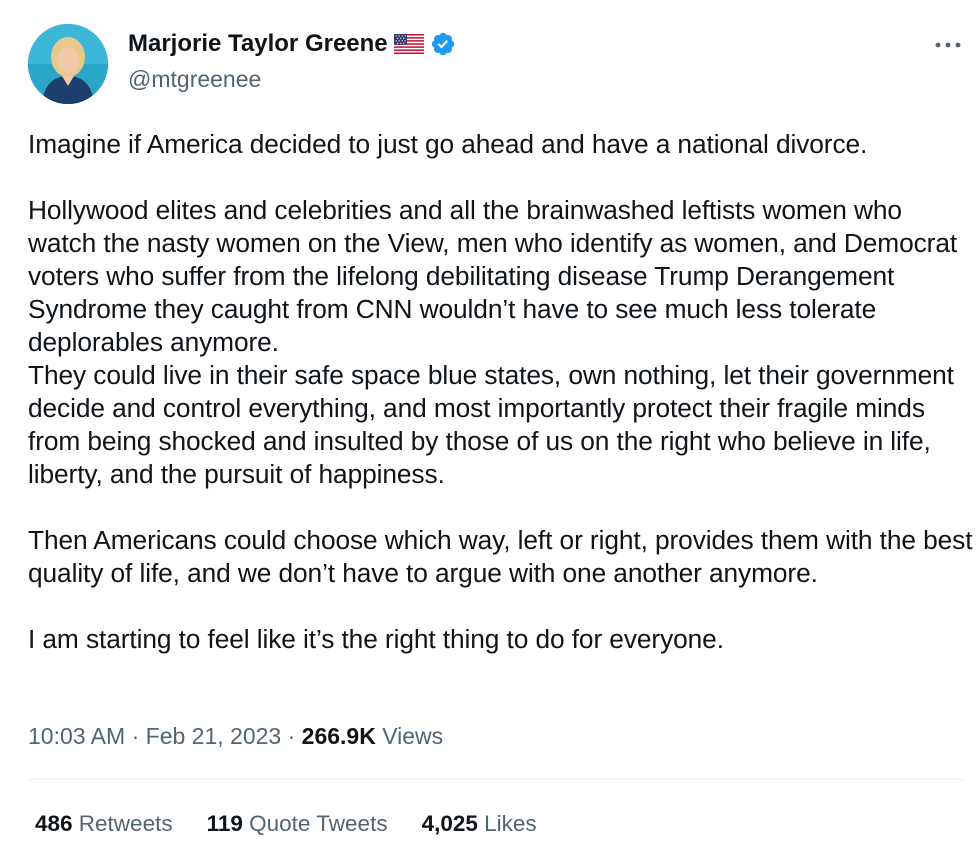 Image resolution: width=980 pixels, height=861 pixels. I want to click on views-count: 266.9K, so click(338, 736).